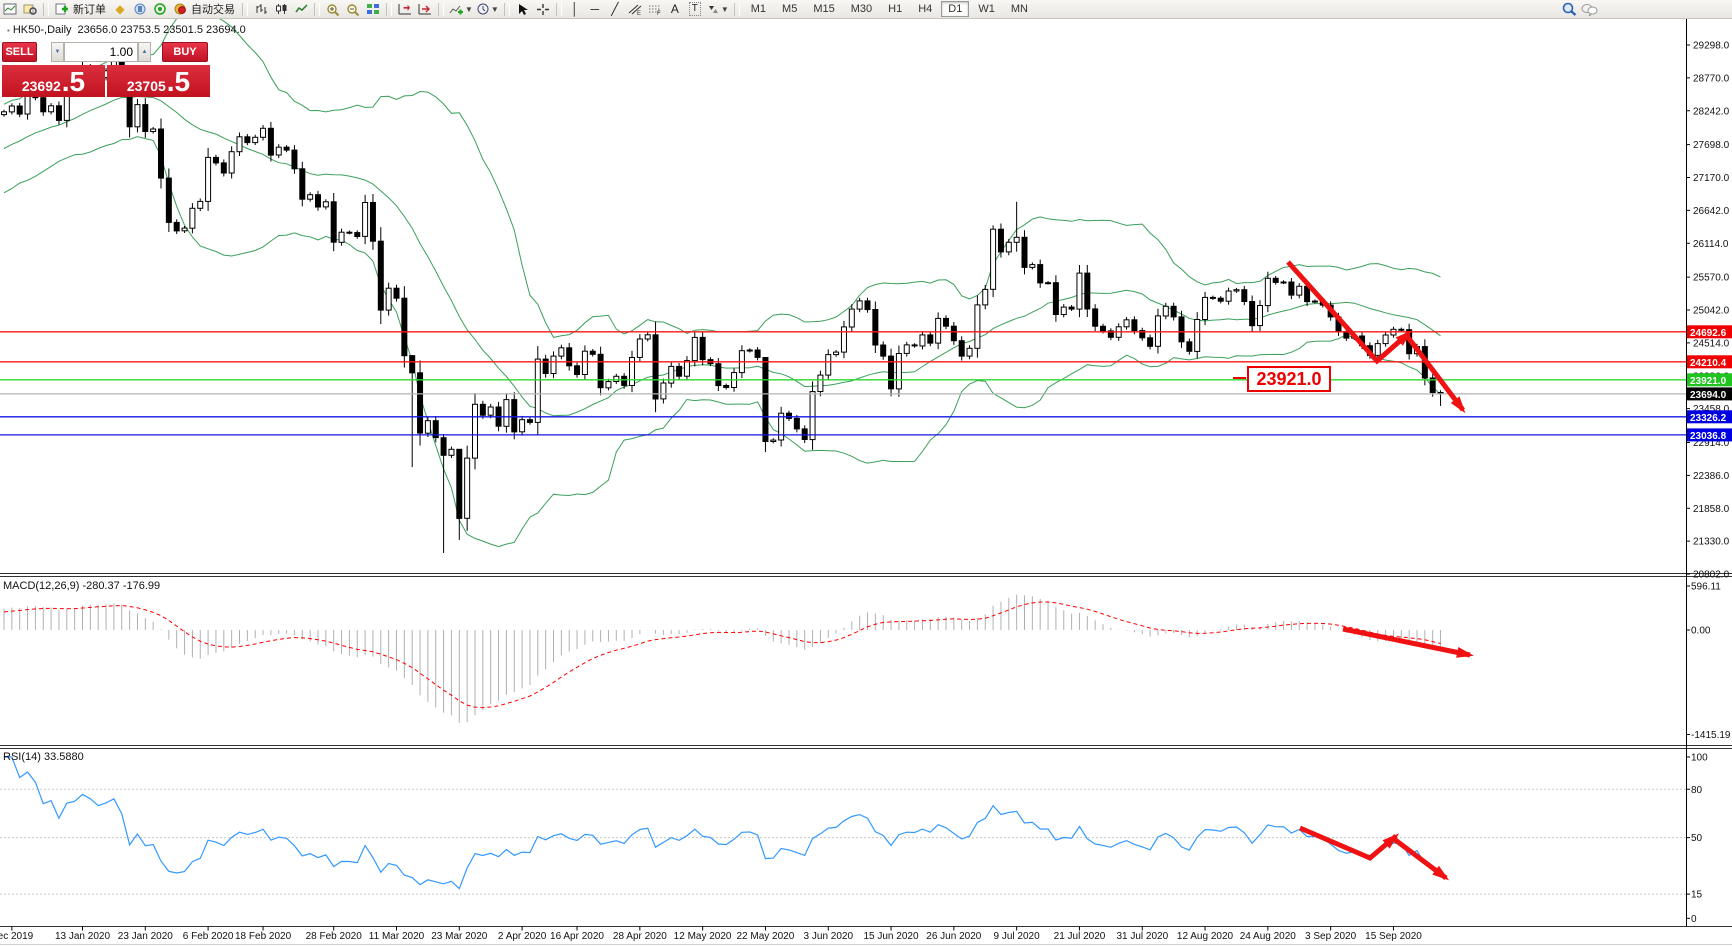 Image resolution: width=1732 pixels, height=946 pixels. Describe the element at coordinates (823, 9) in the screenshot. I see `timeframe-button-M15: M15` at that location.